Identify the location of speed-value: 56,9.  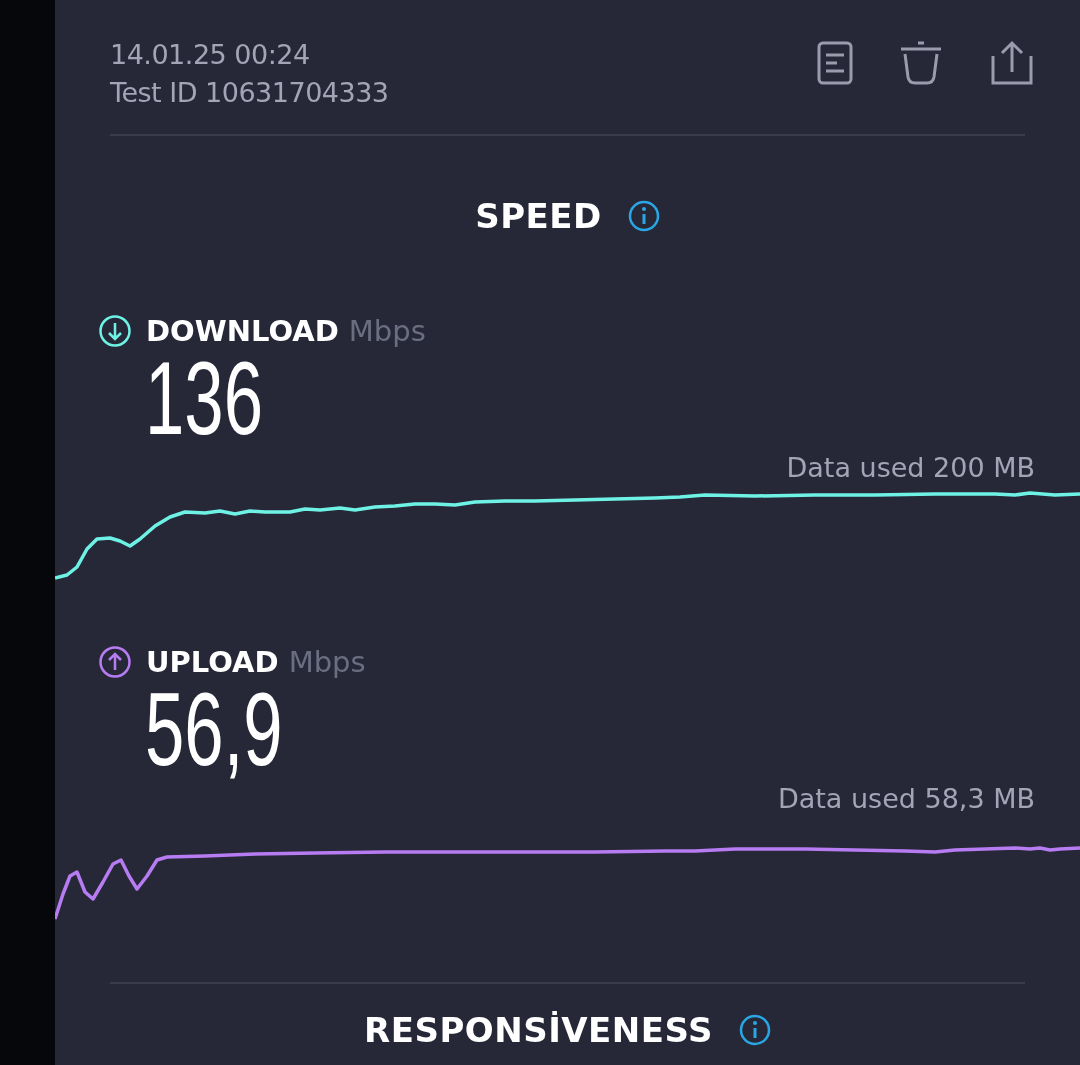
(214, 729).